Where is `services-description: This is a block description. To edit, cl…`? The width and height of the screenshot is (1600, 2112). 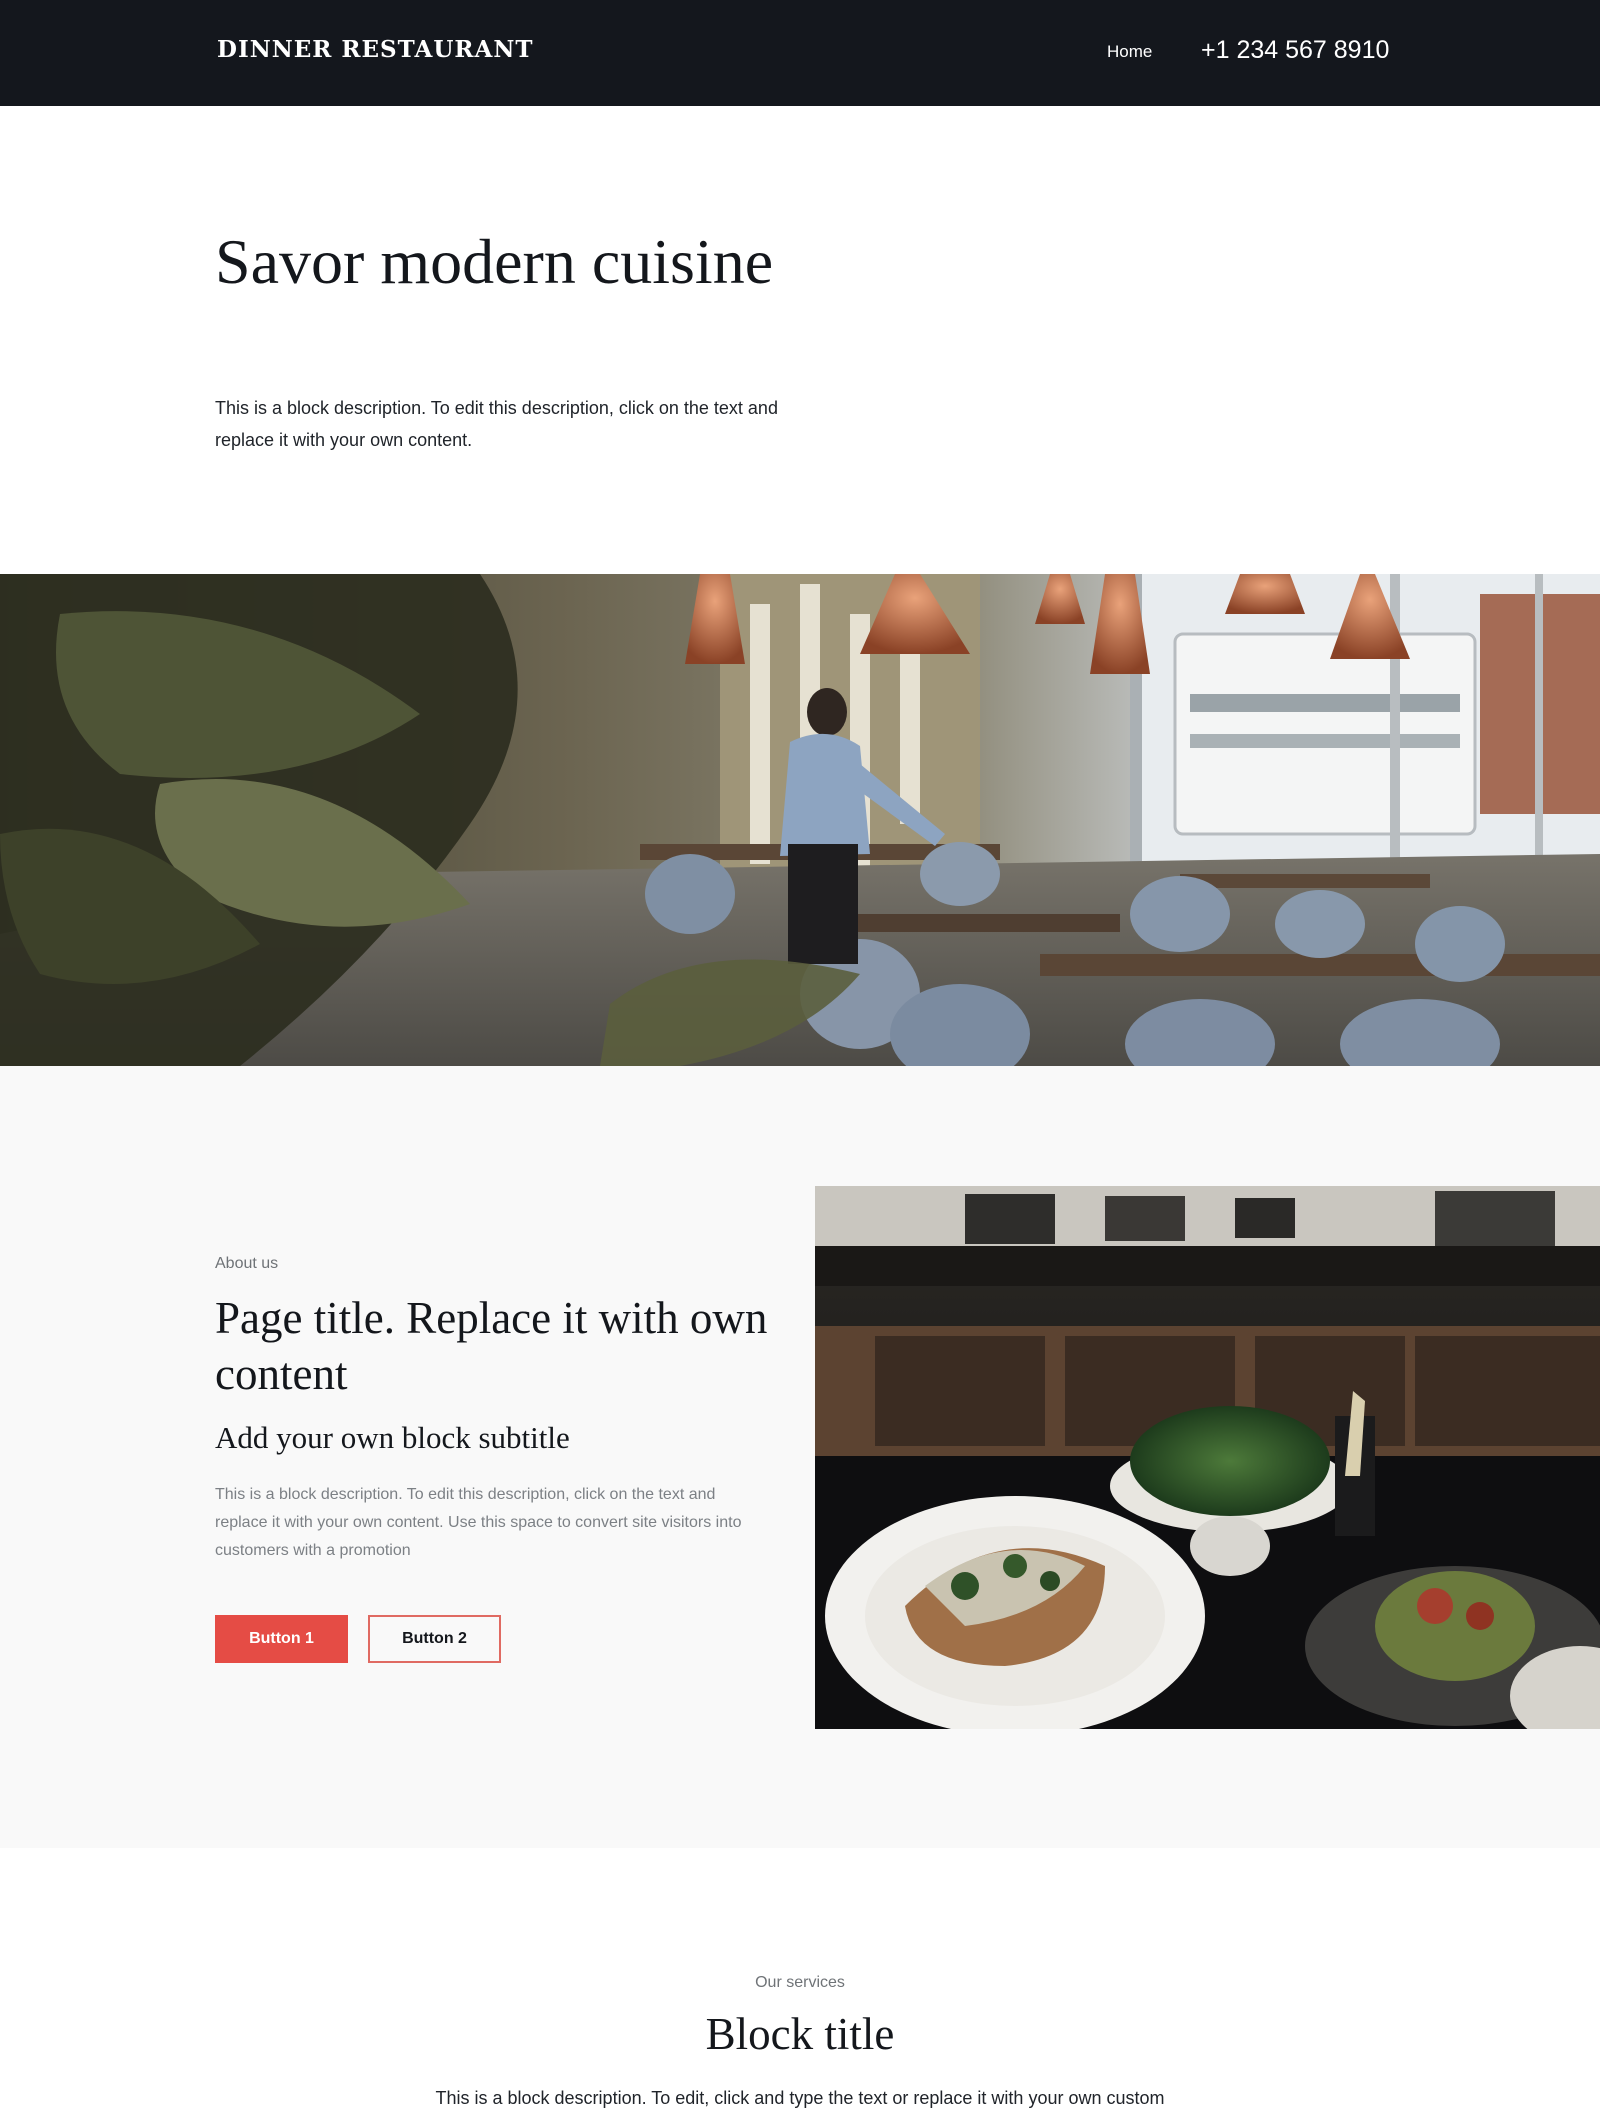
services-description: This is a block description. To edit, cl… is located at coordinates (800, 2098).